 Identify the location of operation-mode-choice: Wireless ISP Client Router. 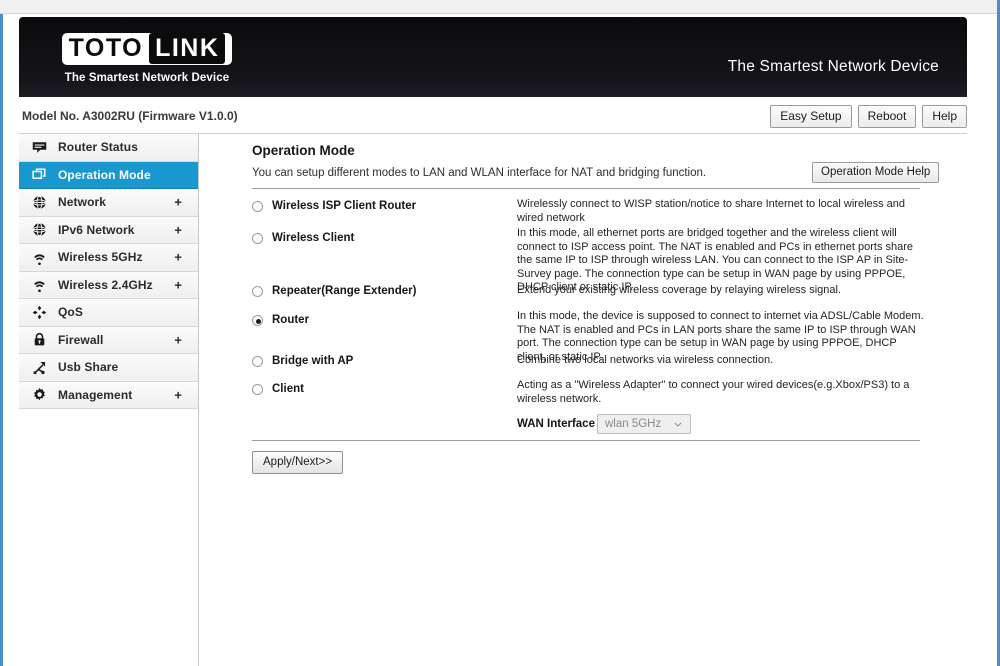
(334, 206).